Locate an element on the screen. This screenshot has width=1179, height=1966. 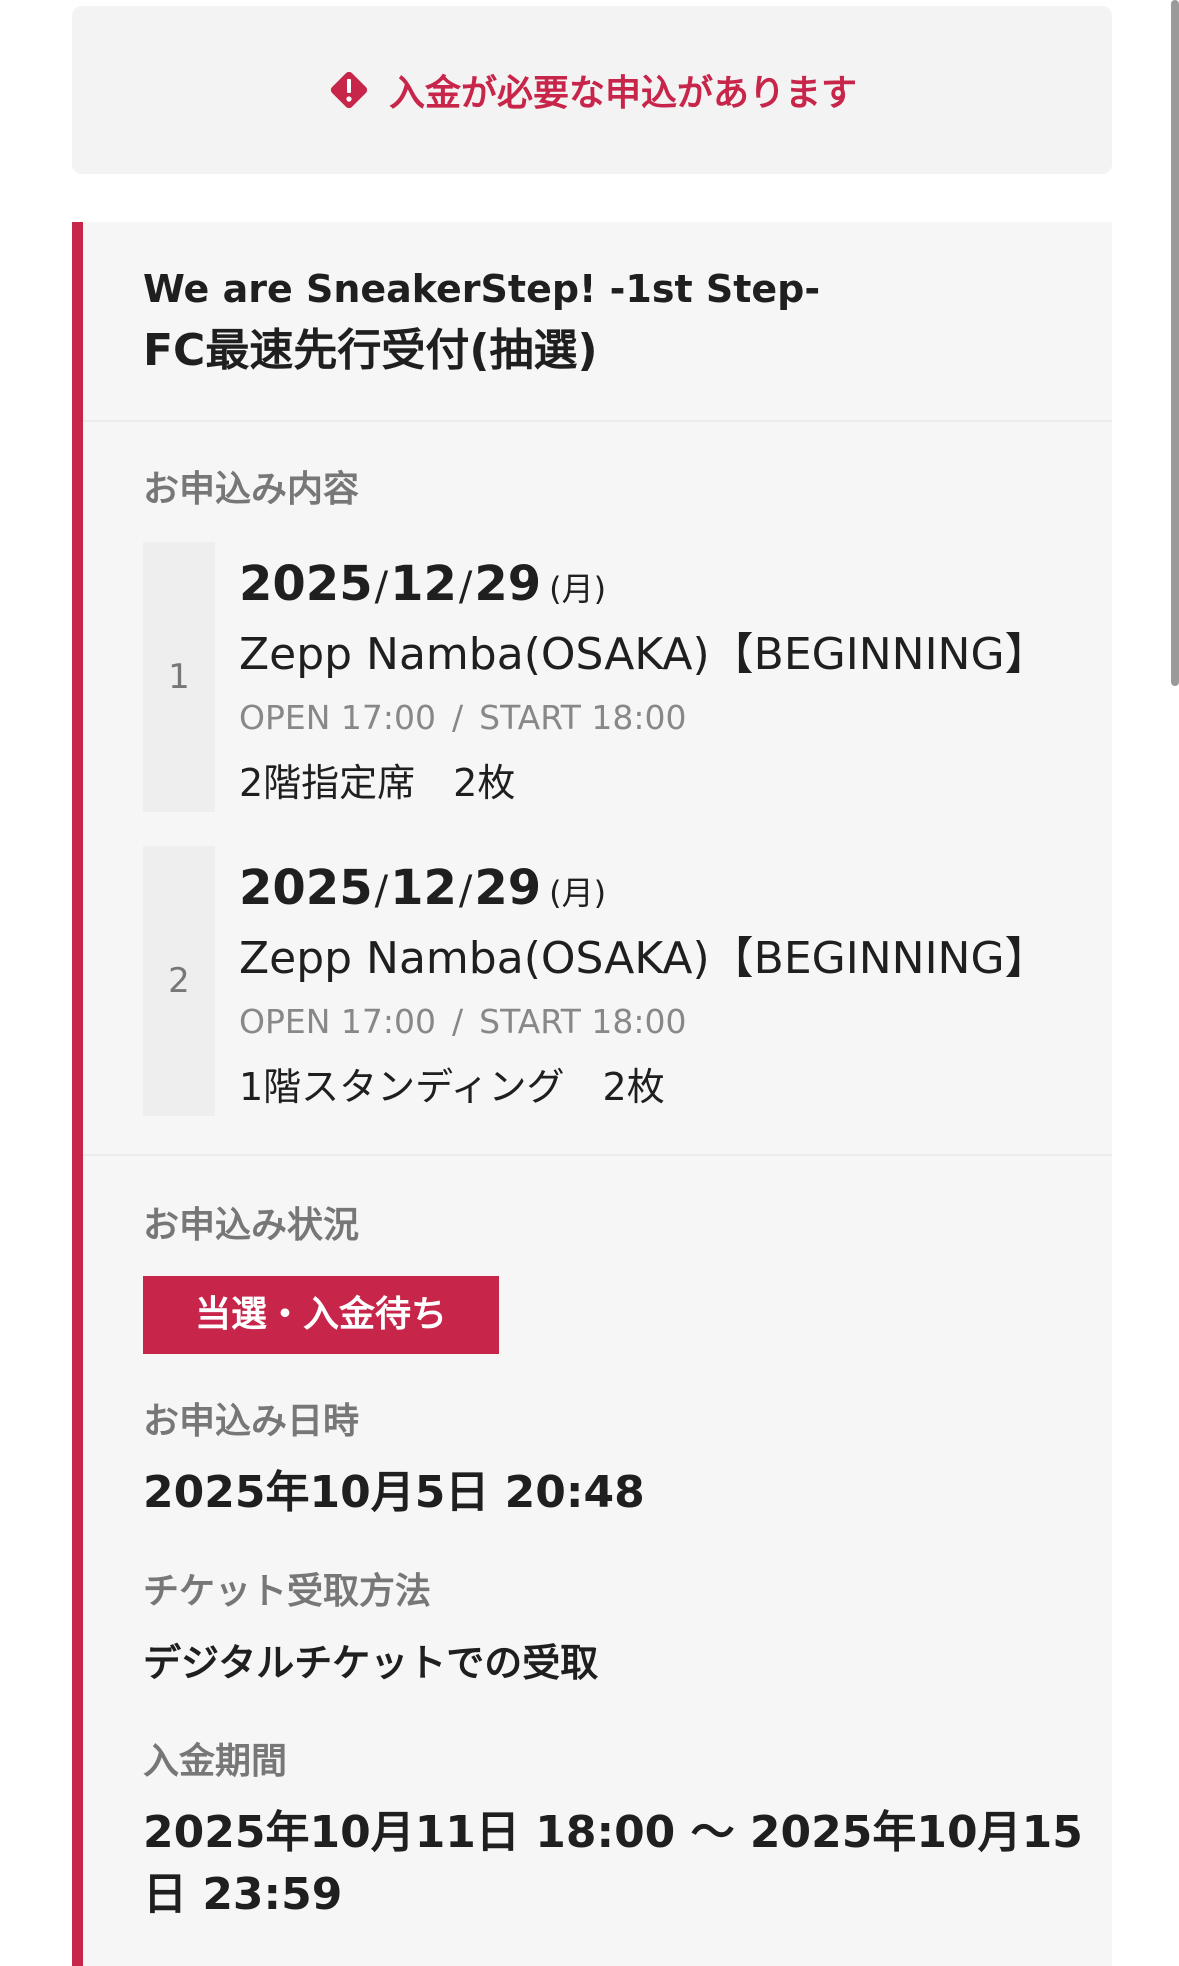
receive-method-value: デジタルチケットでの受取 is located at coordinates (371, 1663).